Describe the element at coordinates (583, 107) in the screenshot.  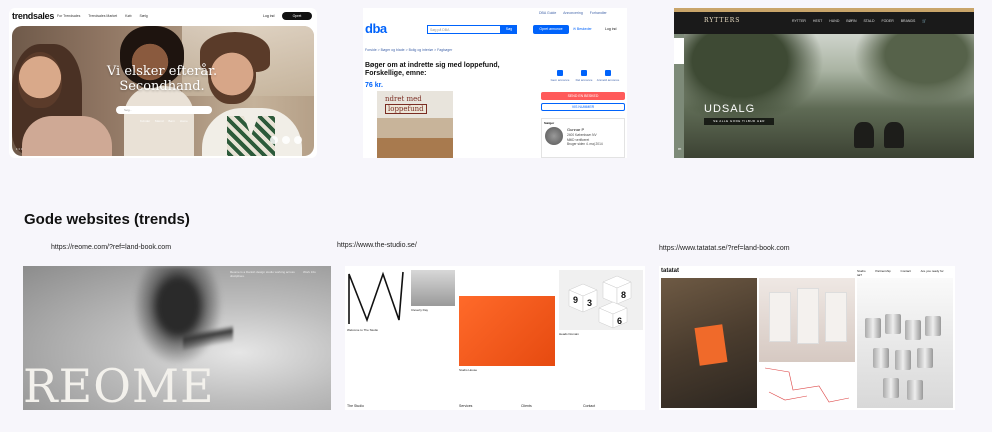
I see `show-number-button: VIS NUMMER` at that location.